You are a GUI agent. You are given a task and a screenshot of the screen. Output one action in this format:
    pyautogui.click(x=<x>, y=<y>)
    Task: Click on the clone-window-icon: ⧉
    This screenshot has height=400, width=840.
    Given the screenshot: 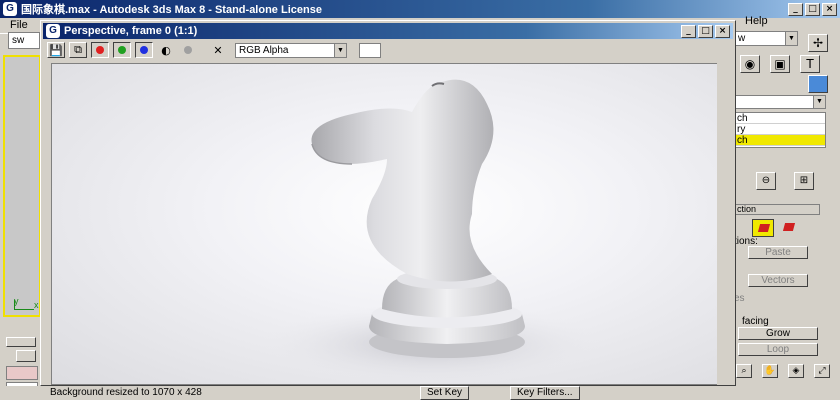 What is the action you would take?
    pyautogui.click(x=78, y=49)
    